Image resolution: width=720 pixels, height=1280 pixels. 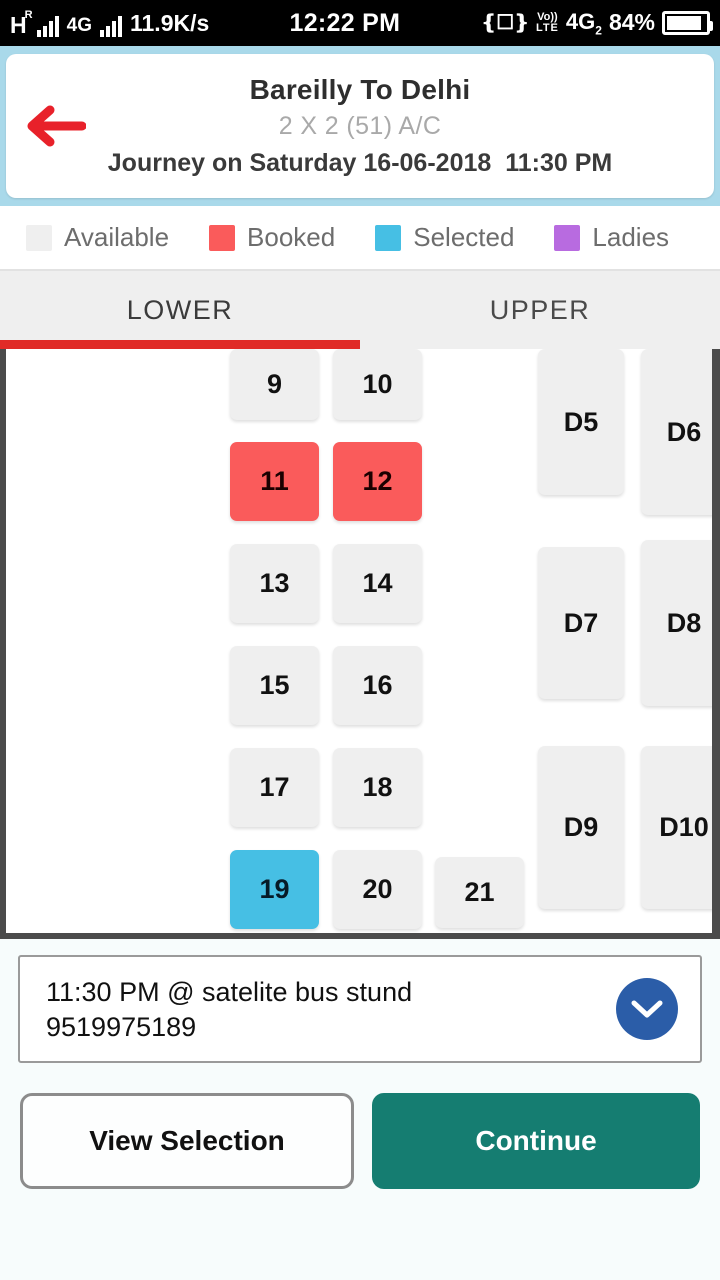 I want to click on seat-label: 9, so click(x=274, y=384).